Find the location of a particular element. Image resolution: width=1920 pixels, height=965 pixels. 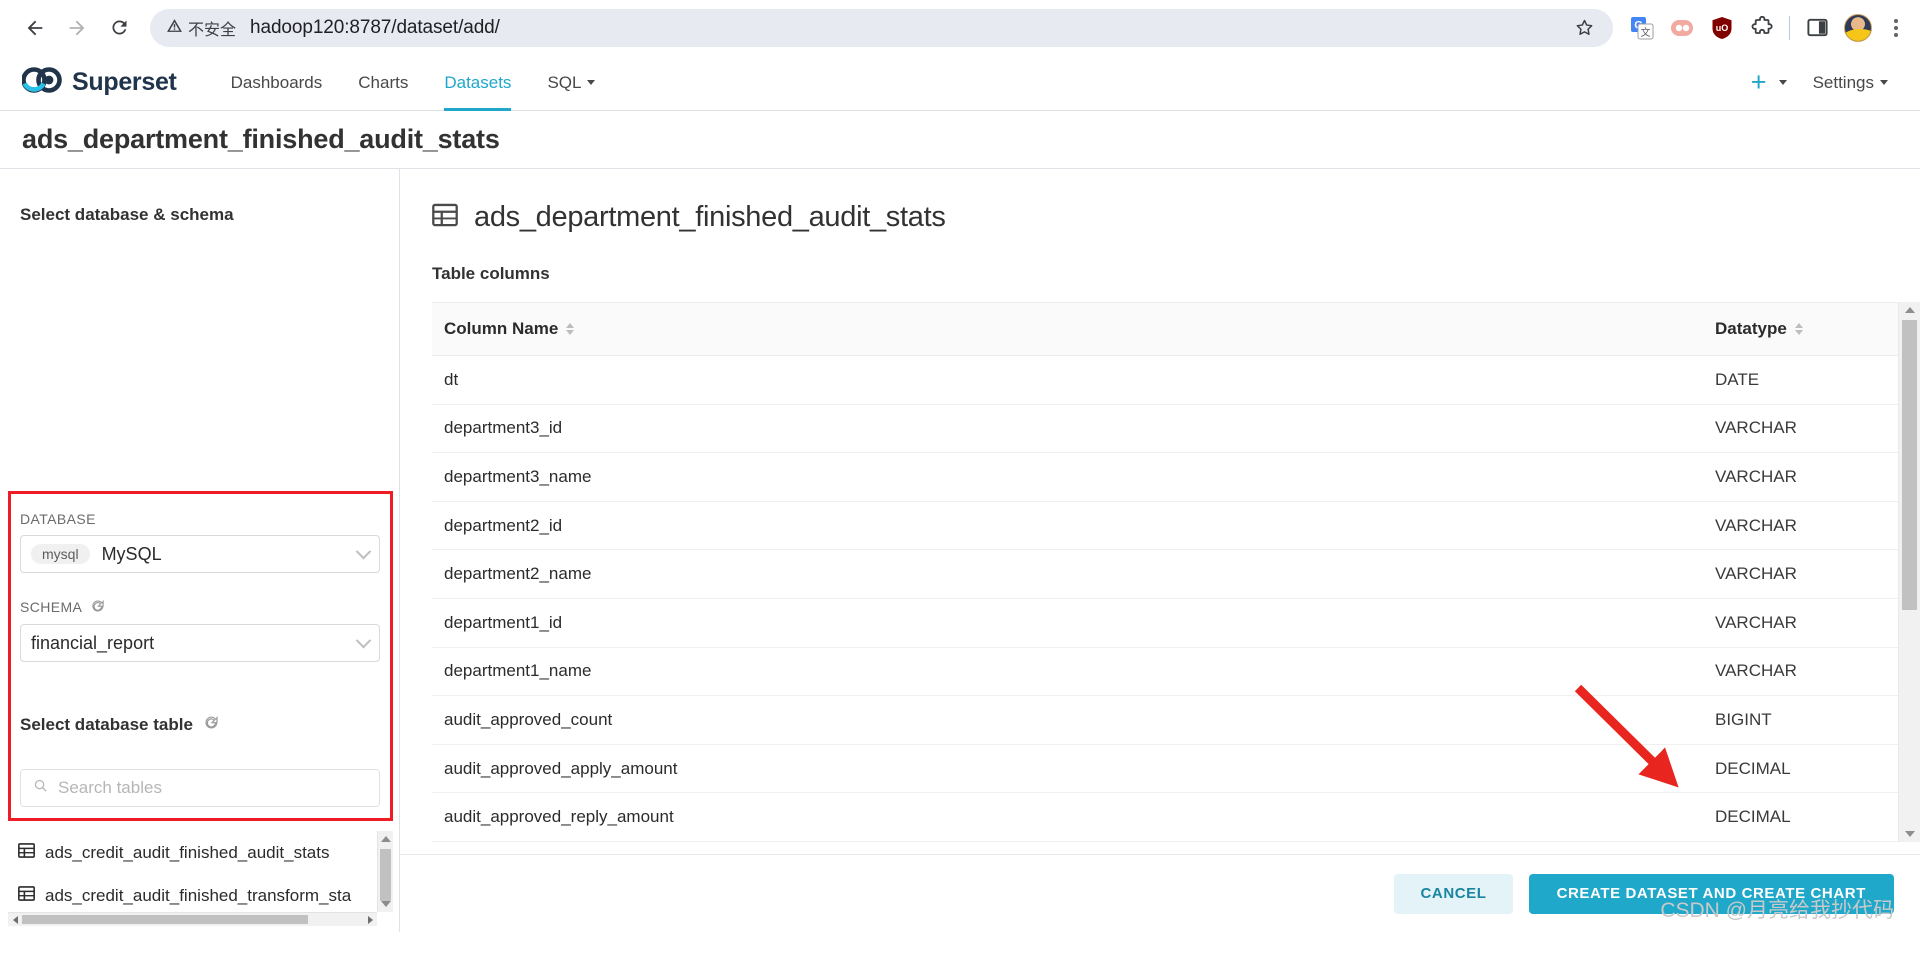

database-field: DATABASE mysql MySQL is located at coordinates (200, 542).